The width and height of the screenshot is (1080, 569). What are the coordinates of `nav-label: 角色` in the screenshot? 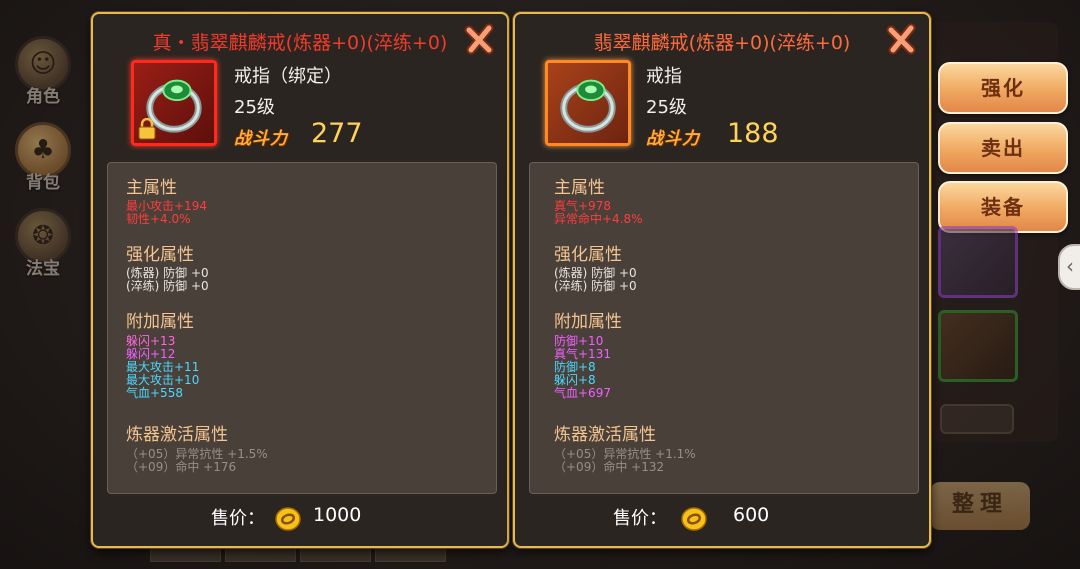 It's located at (43, 97).